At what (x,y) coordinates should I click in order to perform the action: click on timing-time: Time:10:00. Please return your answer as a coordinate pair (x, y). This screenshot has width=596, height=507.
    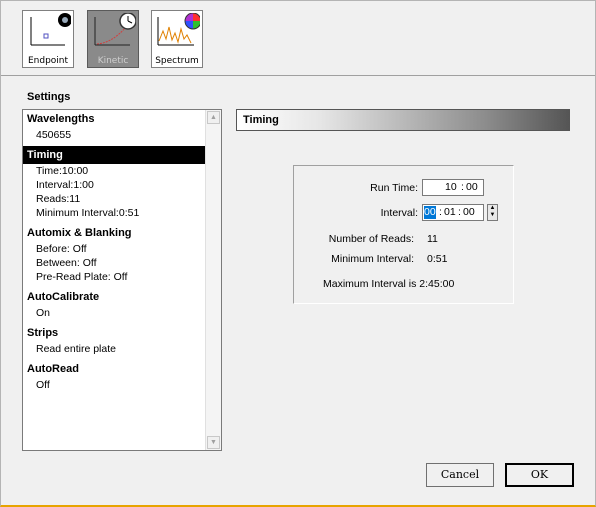
    Looking at the image, I should click on (62, 171).